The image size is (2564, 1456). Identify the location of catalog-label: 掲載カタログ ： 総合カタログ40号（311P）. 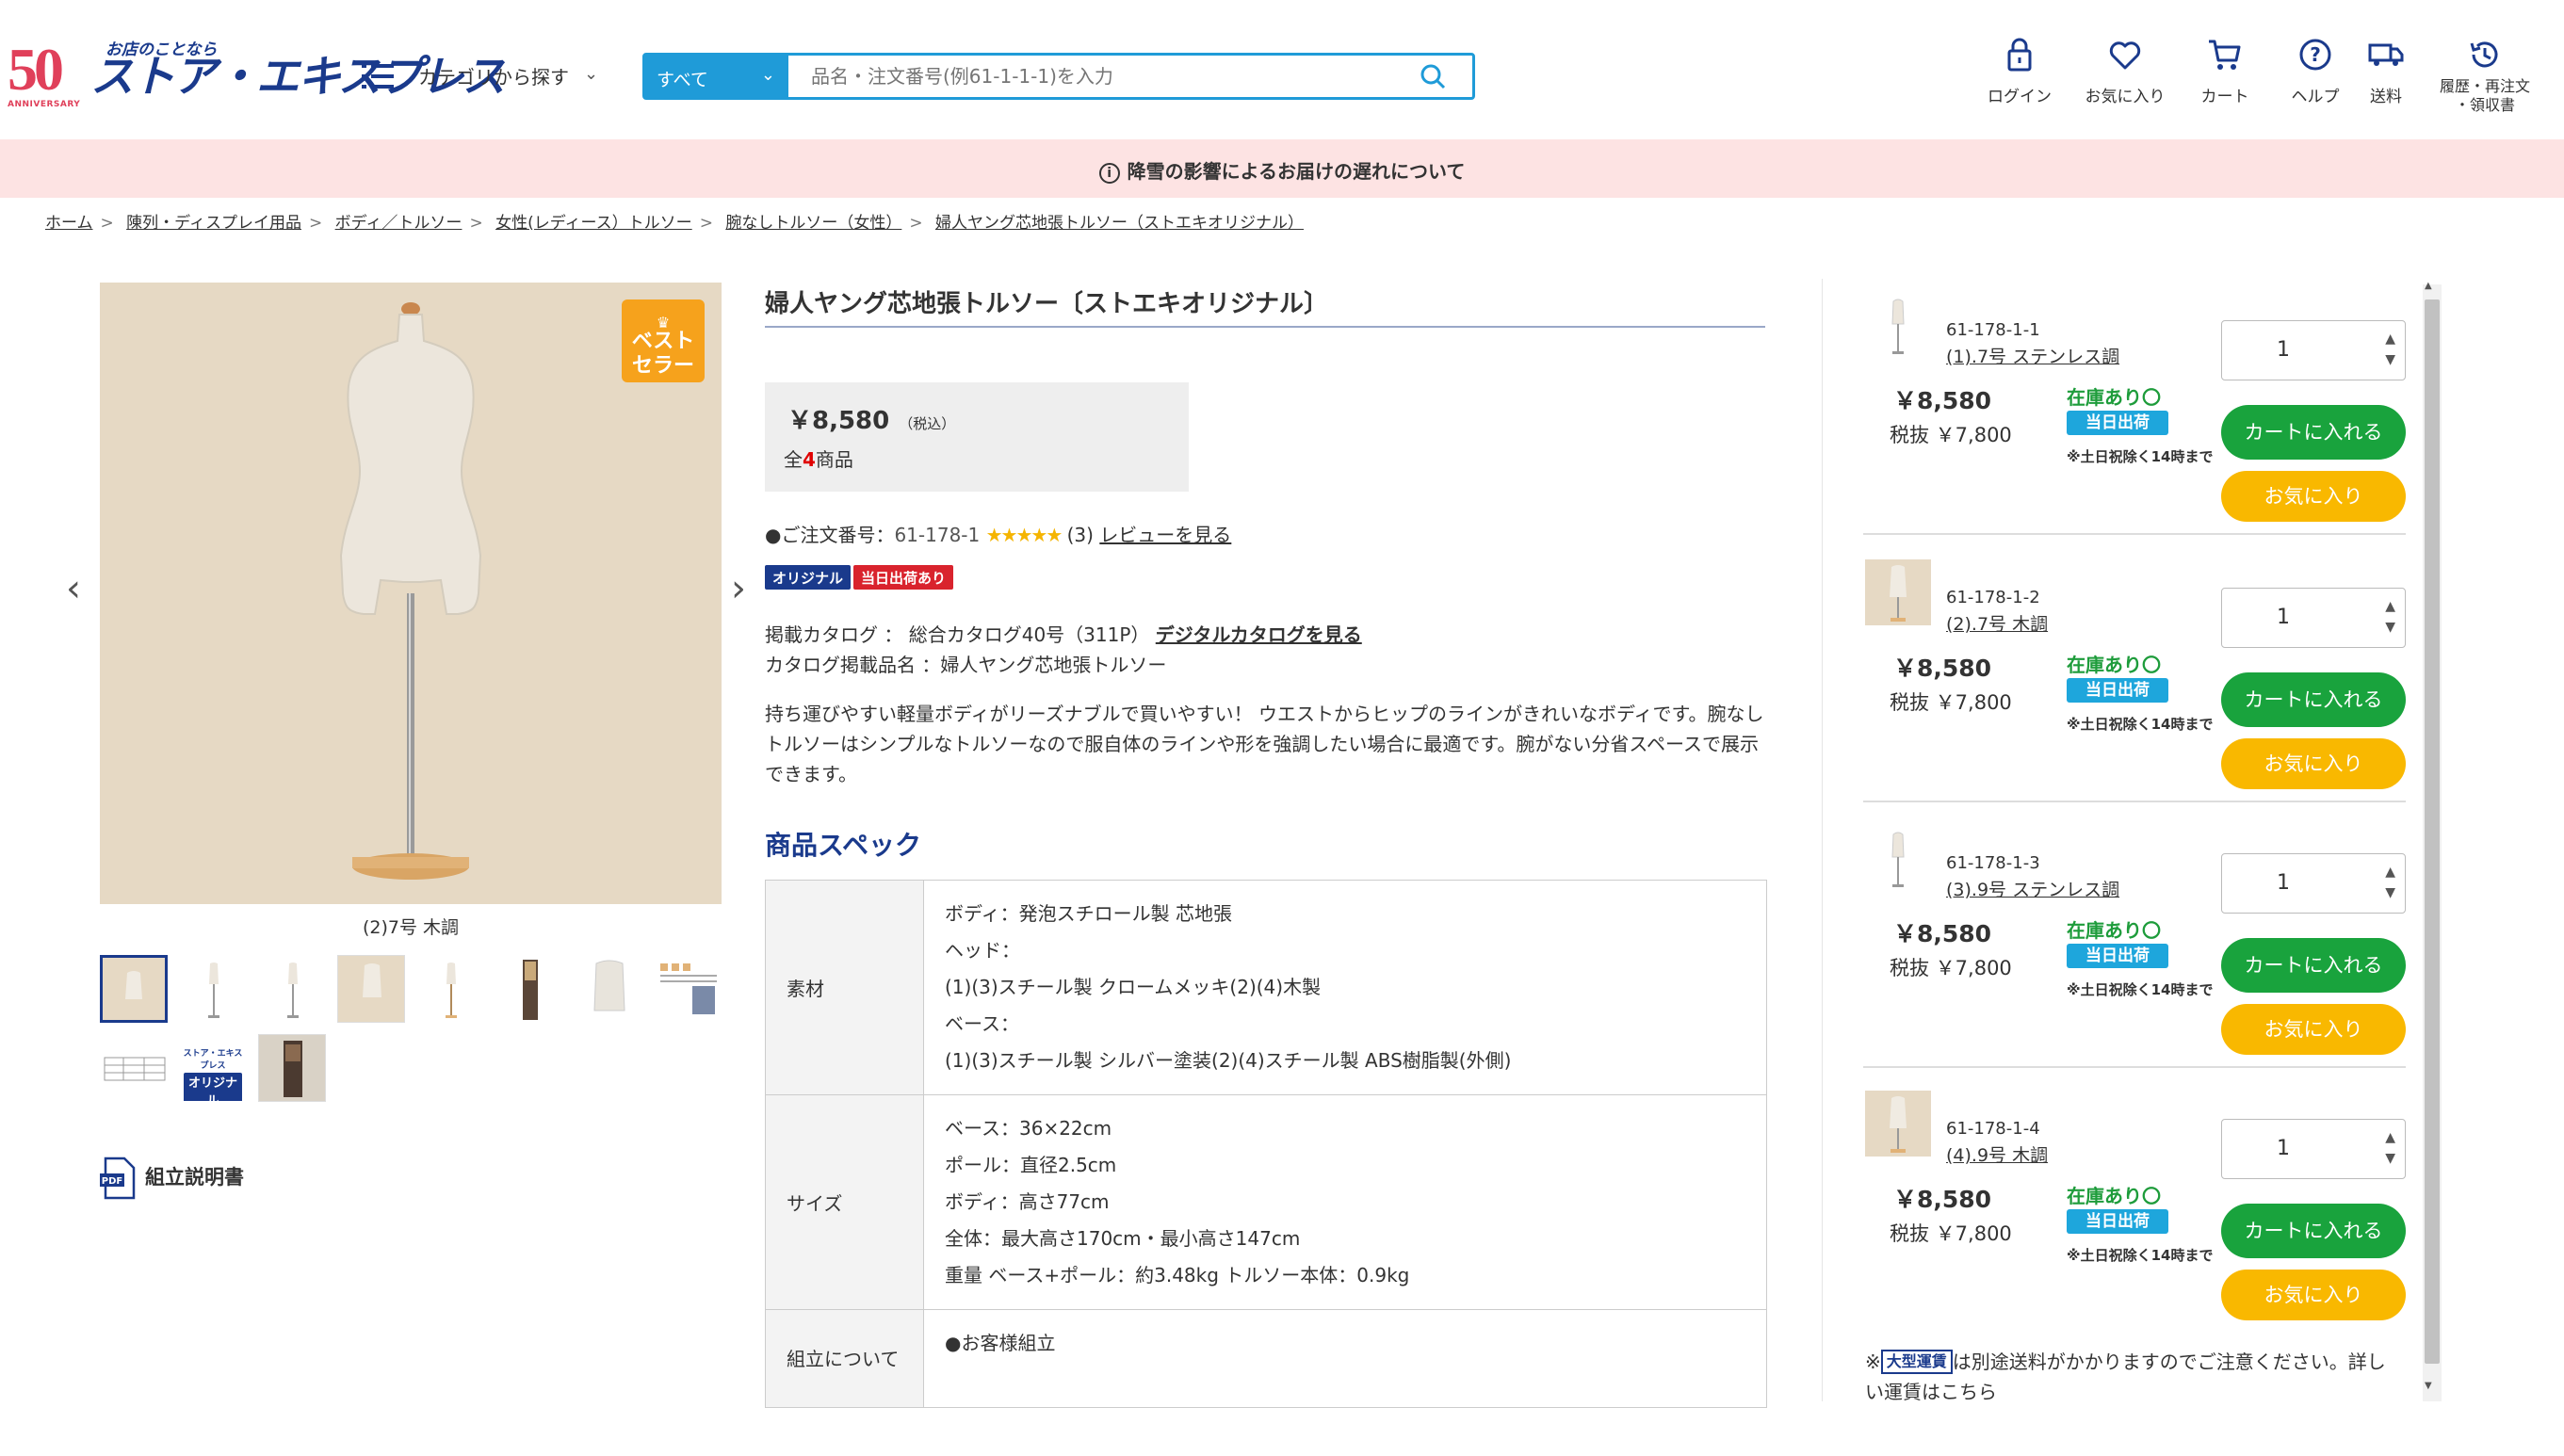
(957, 634).